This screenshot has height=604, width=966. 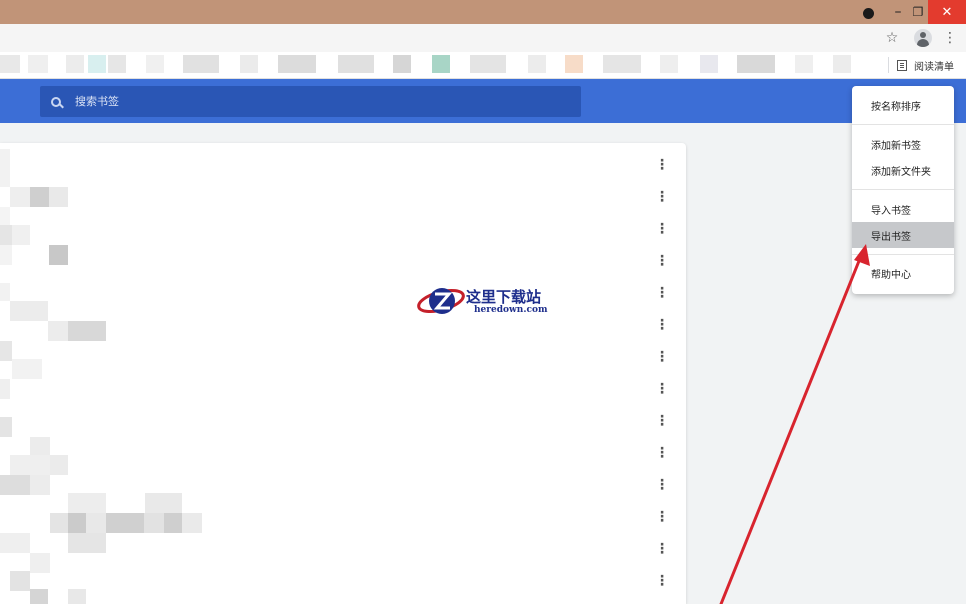 What do you see at coordinates (947, 12) in the screenshot?
I see `close-button: ✕` at bounding box center [947, 12].